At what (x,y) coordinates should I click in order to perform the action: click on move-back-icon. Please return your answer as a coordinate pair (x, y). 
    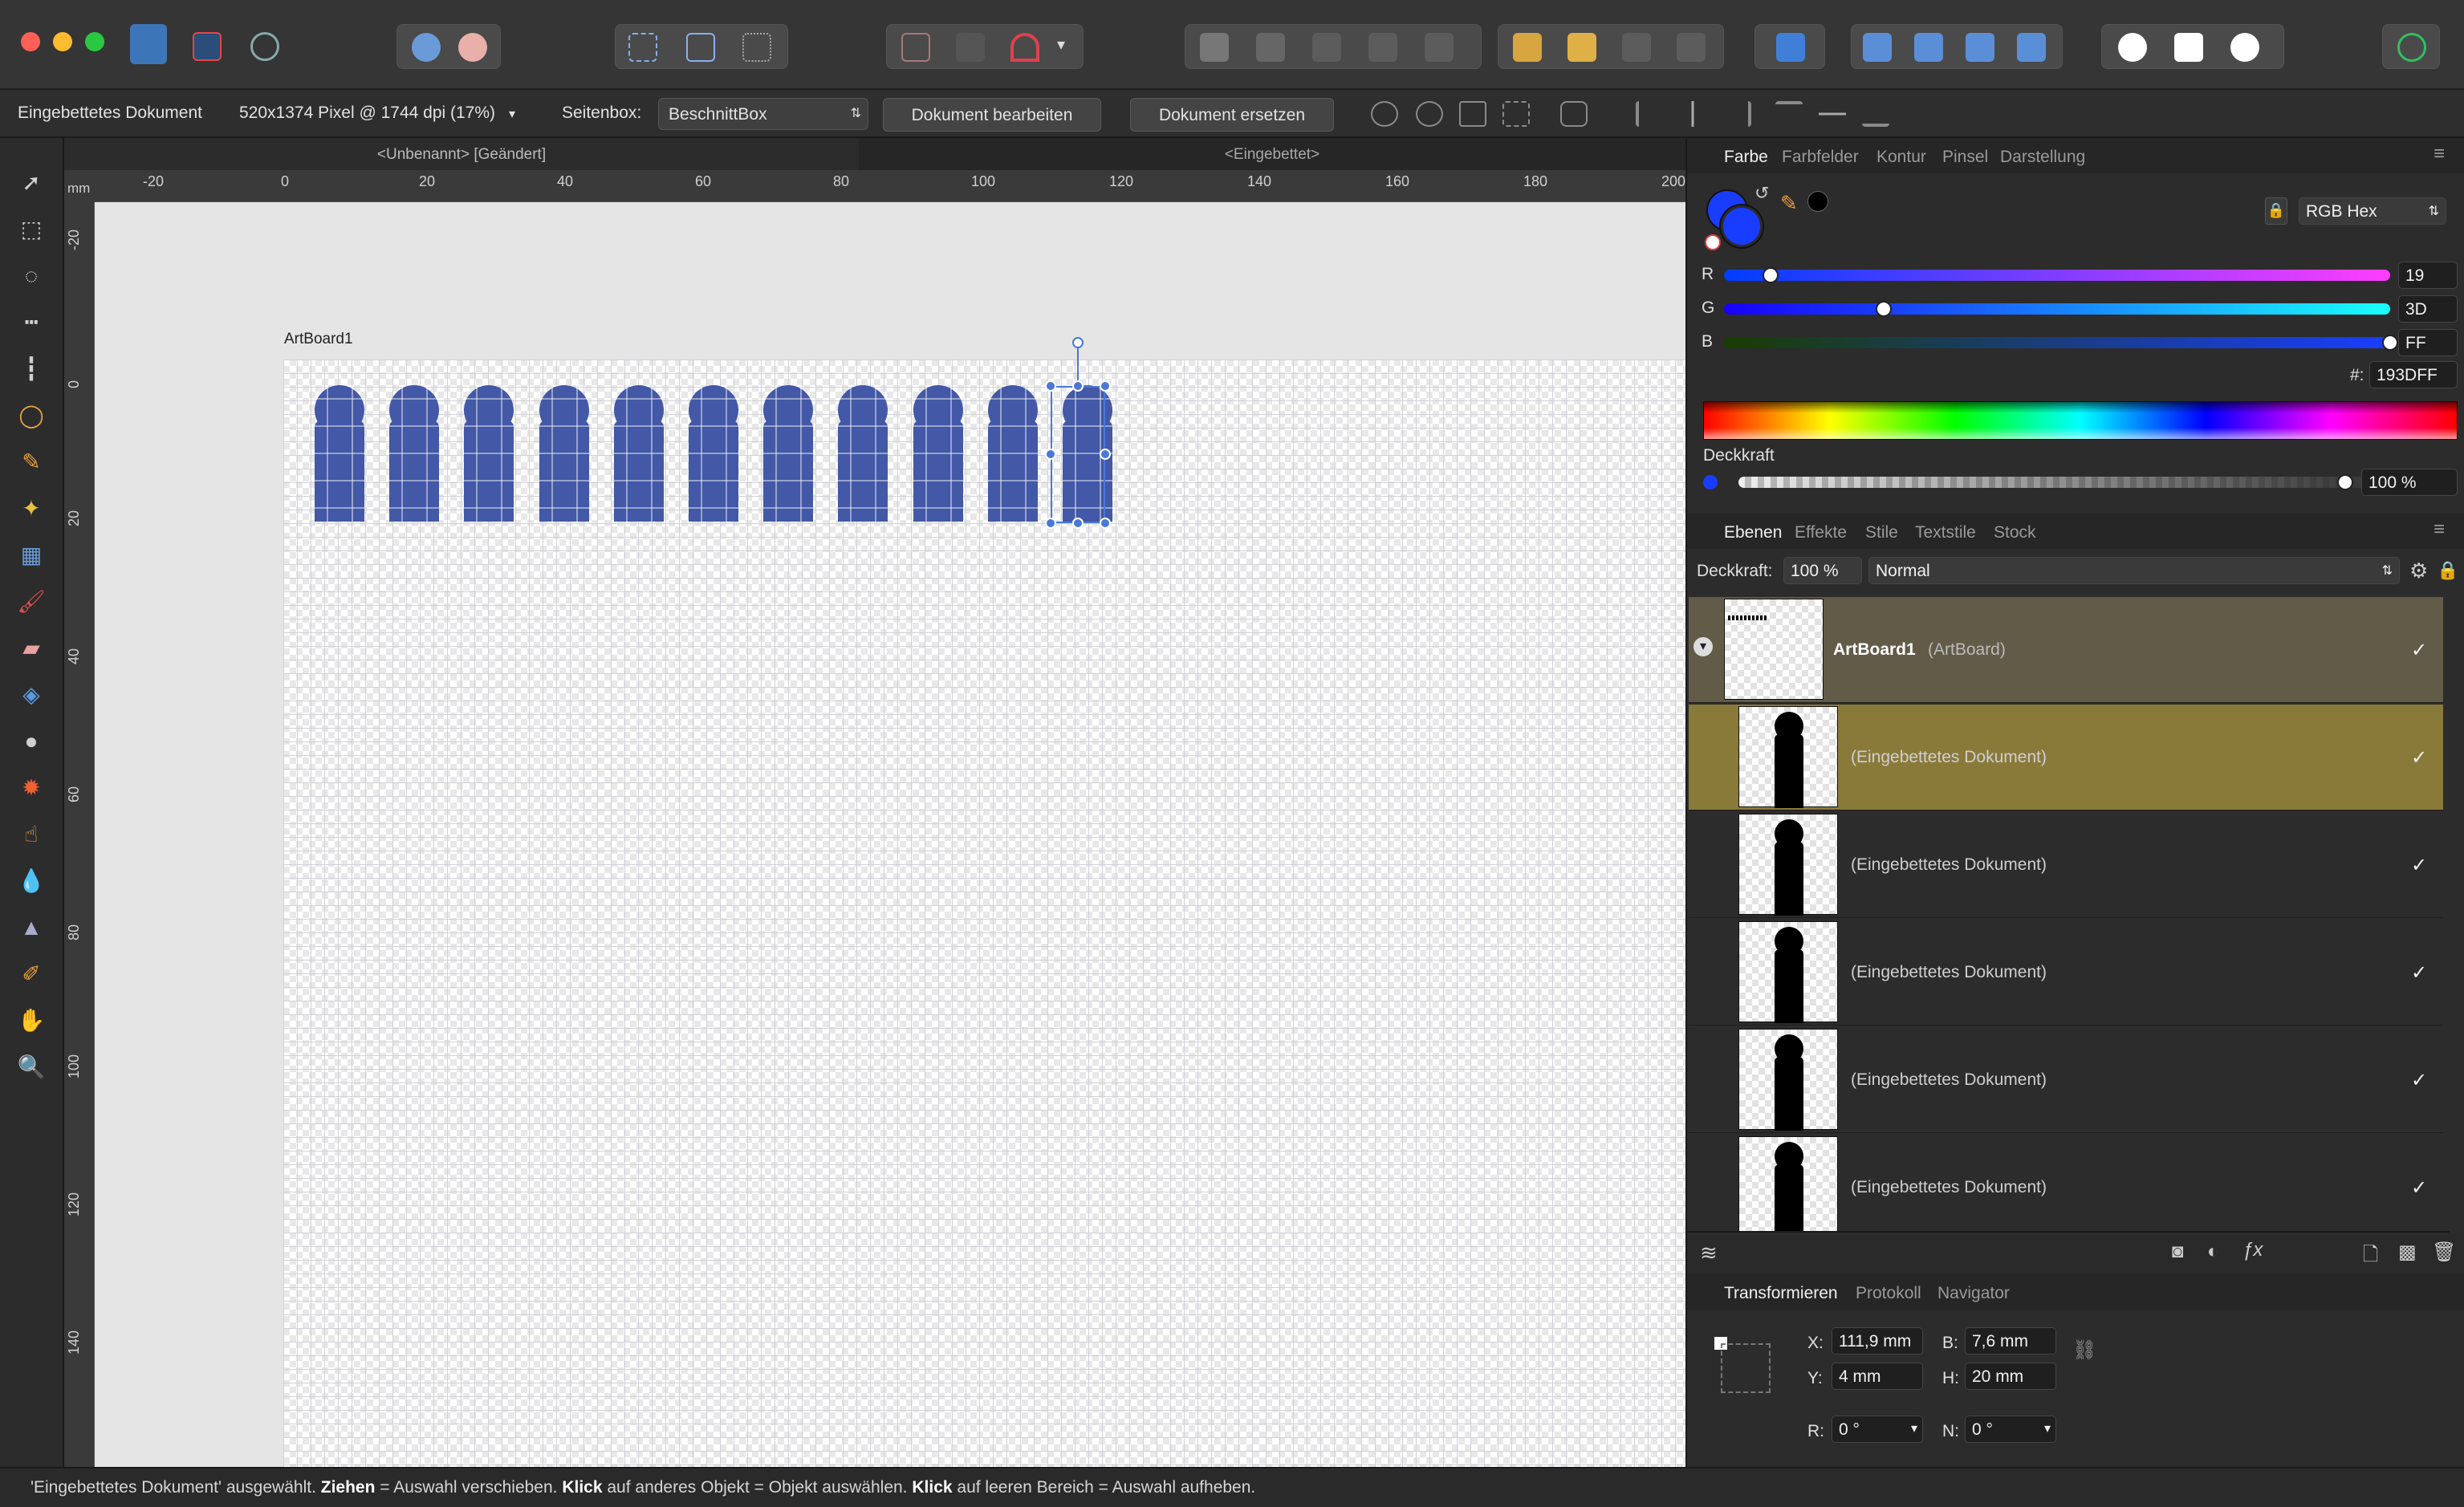
    Looking at the image, I should click on (1582, 47).